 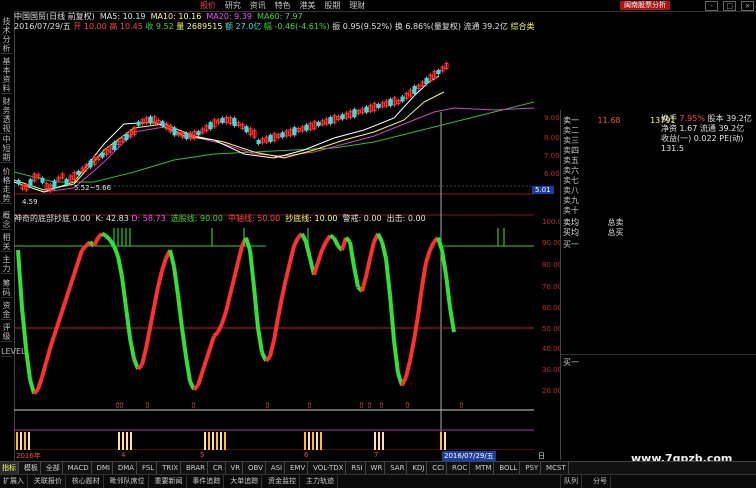 I want to click on date-start: 2016年, so click(x=28, y=456).